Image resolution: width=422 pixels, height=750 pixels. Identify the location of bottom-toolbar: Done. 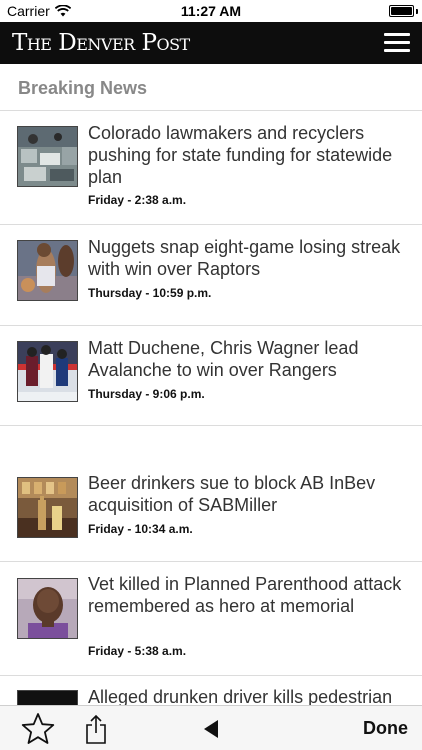
(211, 727).